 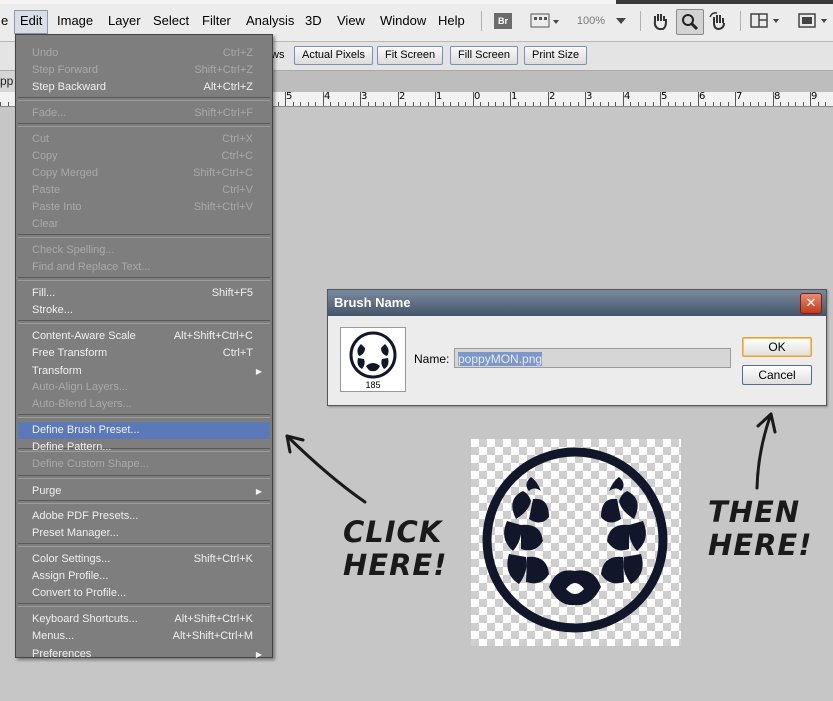 I want to click on menu-item-label: Copy Merged, so click(x=65, y=173).